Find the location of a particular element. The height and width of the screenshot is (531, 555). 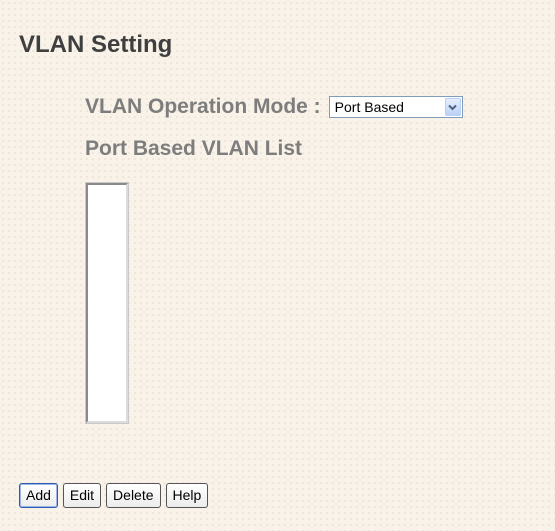

chevron-down-icon is located at coordinates (452, 107).